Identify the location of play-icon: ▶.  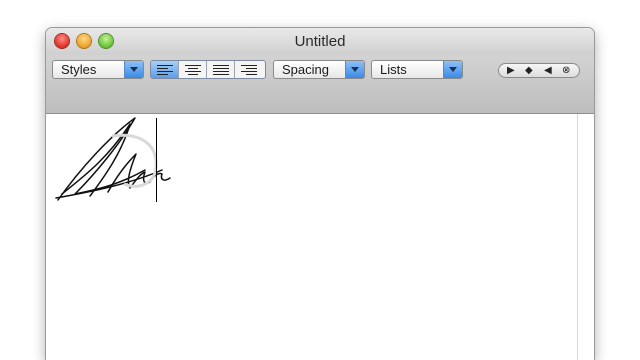
(511, 71).